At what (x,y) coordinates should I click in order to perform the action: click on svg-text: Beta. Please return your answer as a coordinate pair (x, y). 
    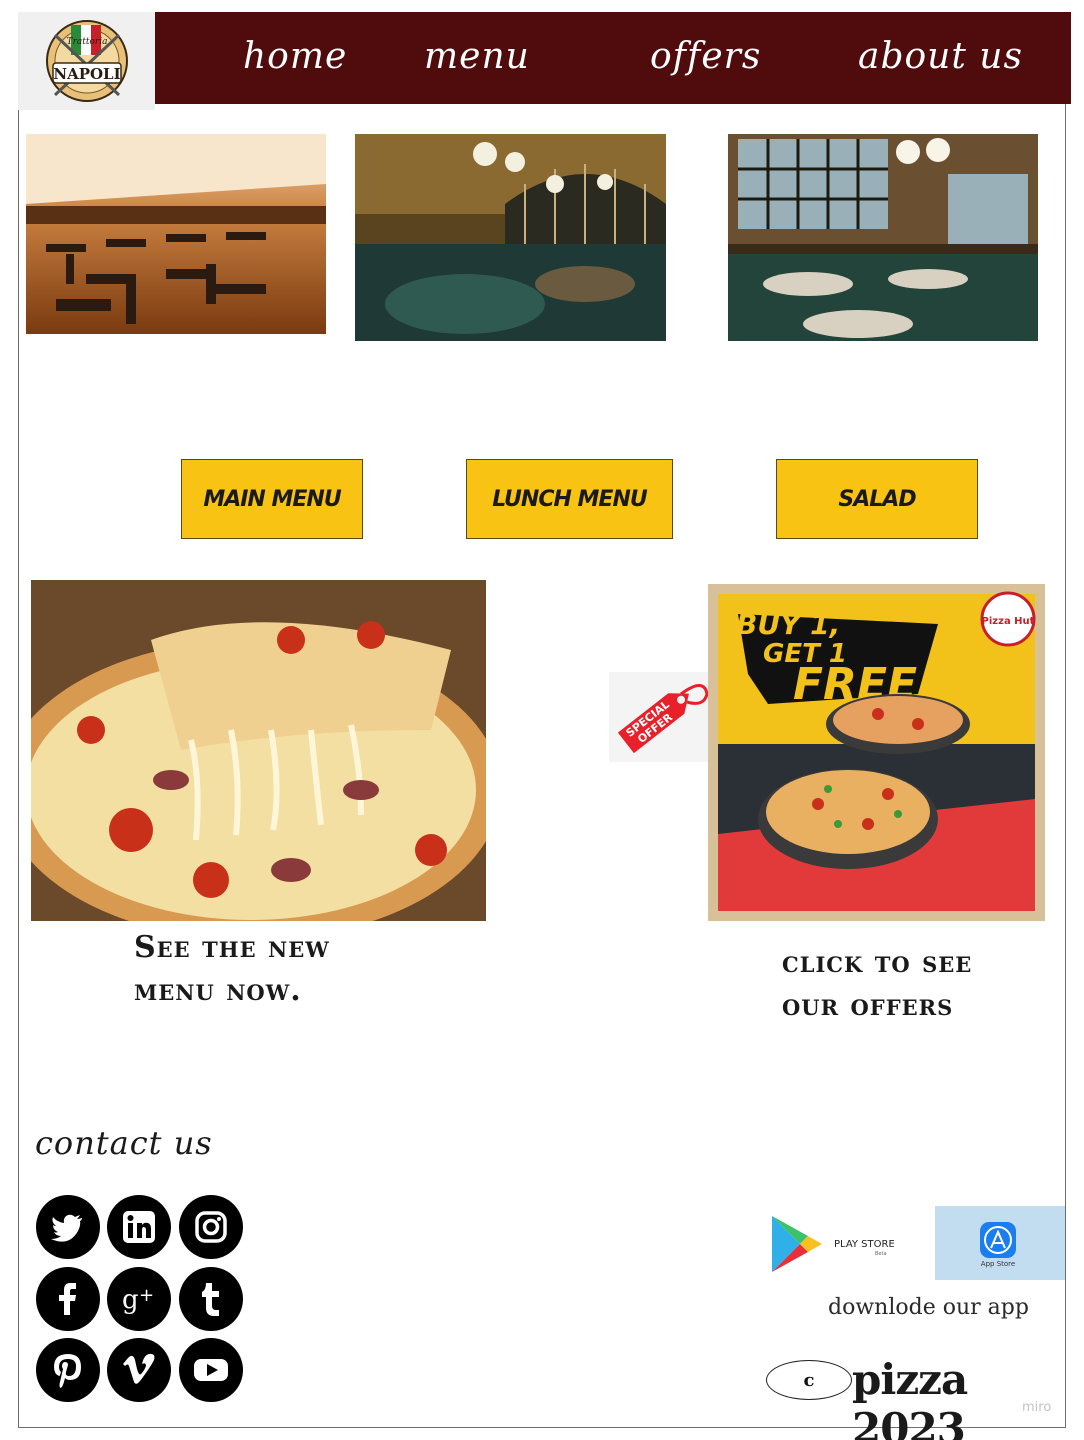
    Looking at the image, I should click on (881, 1254).